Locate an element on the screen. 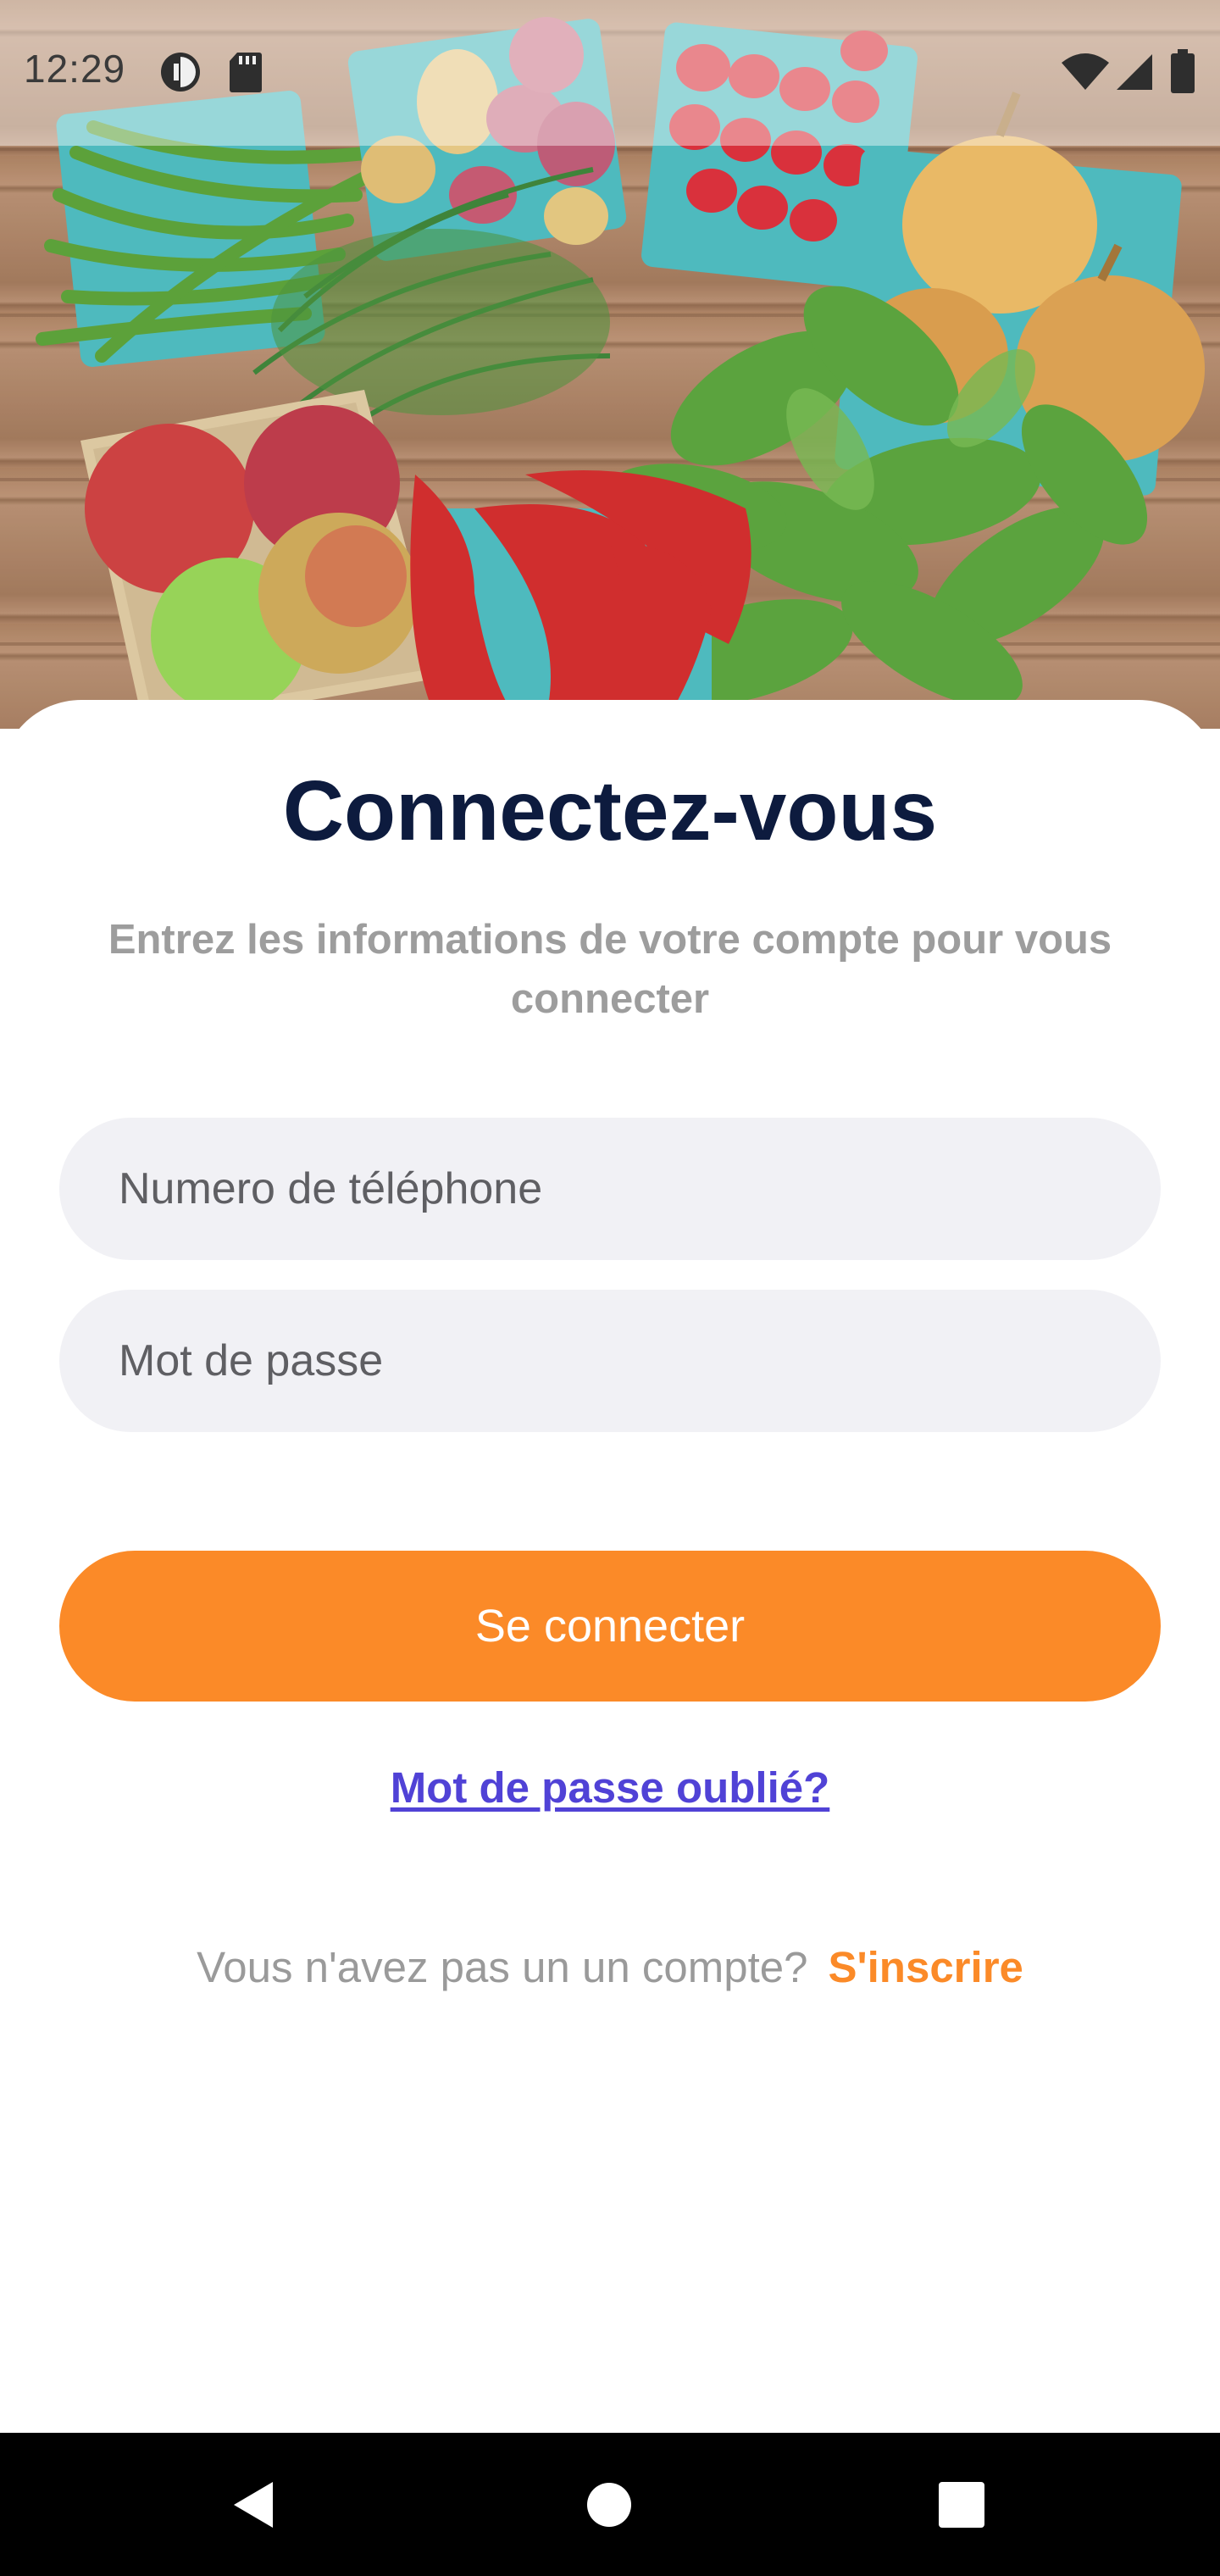 The width and height of the screenshot is (1220, 2576). back-icon is located at coordinates (253, 2504).